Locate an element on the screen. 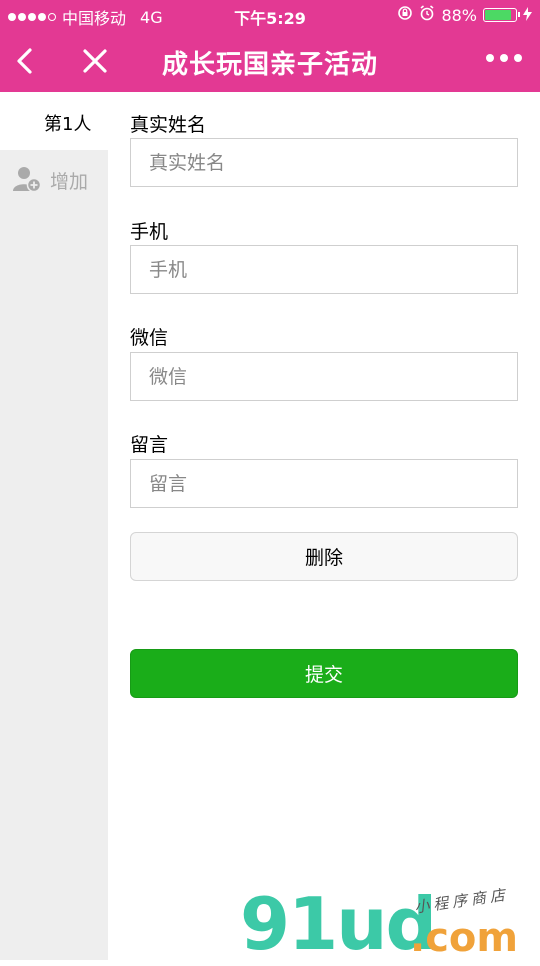 This screenshot has width=540, height=966. phone-label: 手机 is located at coordinates (149, 232).